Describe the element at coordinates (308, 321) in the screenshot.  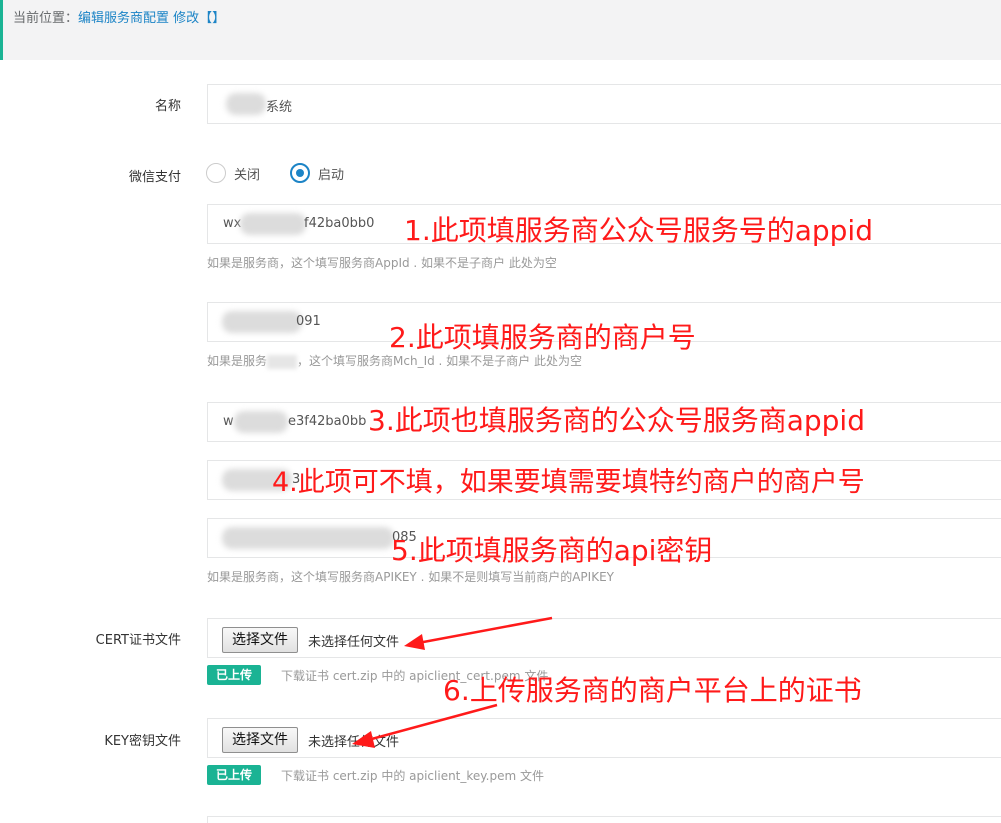
I see `mchid-value-suffix: 091` at that location.